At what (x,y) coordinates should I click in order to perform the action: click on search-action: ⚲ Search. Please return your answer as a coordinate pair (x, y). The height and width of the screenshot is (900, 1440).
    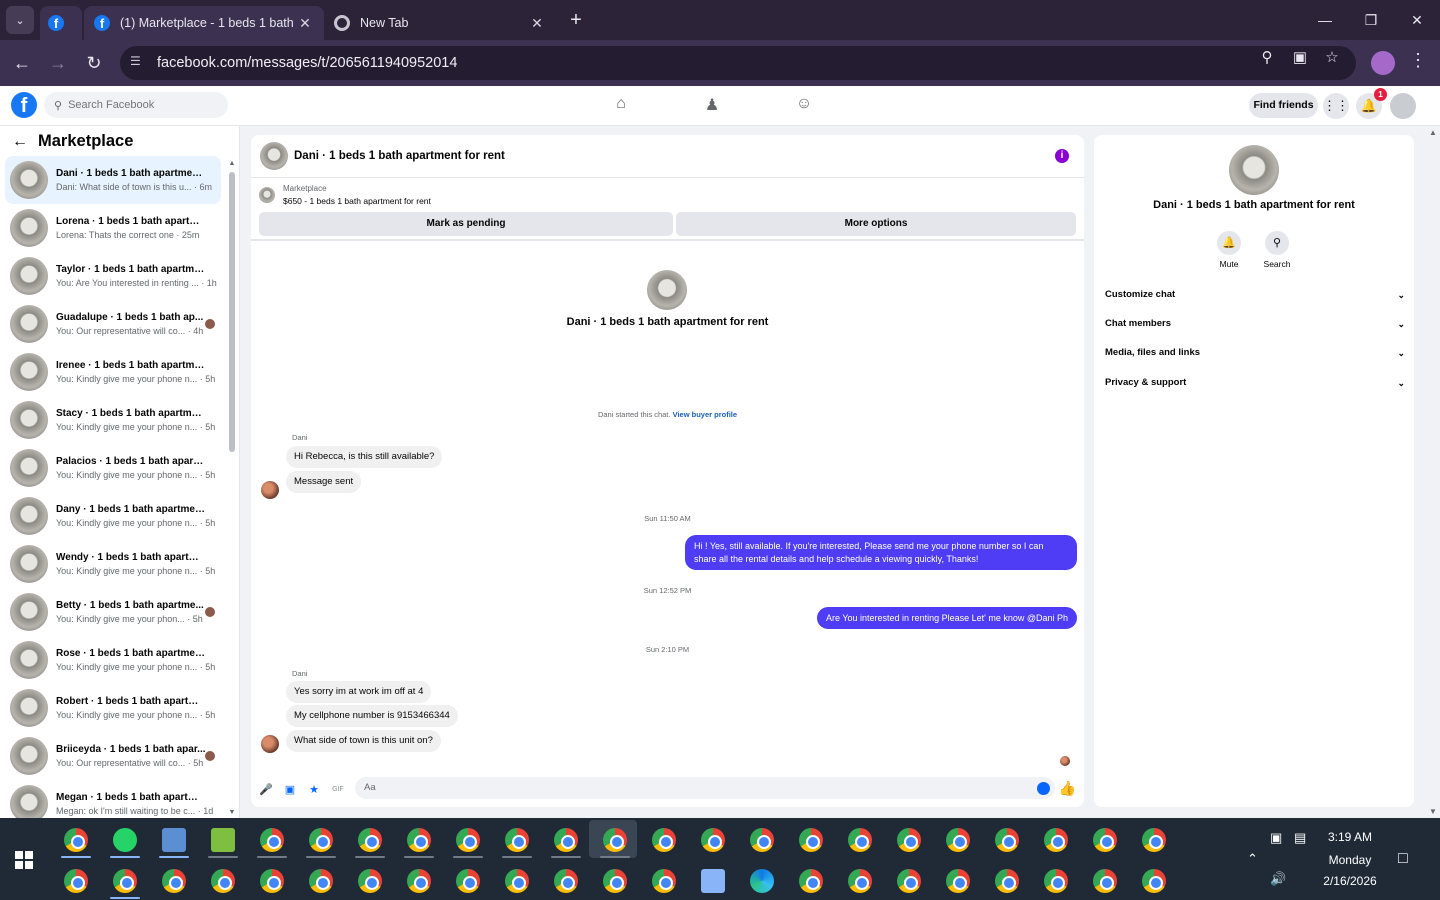
    Looking at the image, I should click on (1277, 250).